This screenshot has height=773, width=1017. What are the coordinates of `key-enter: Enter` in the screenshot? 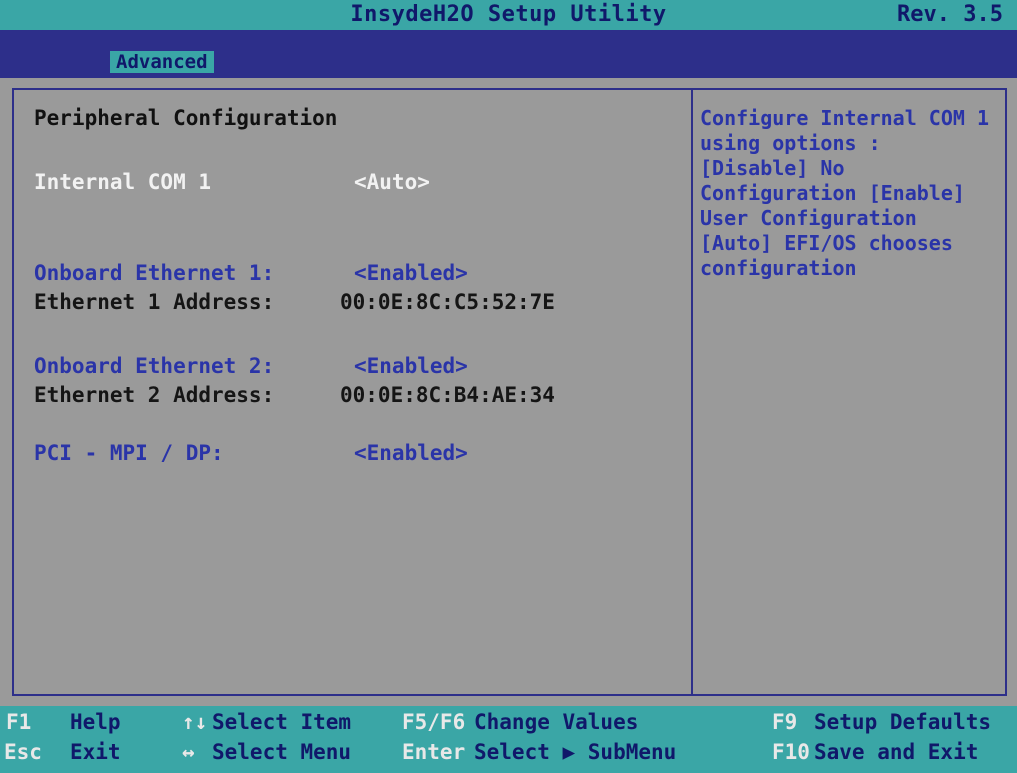 It's located at (434, 752).